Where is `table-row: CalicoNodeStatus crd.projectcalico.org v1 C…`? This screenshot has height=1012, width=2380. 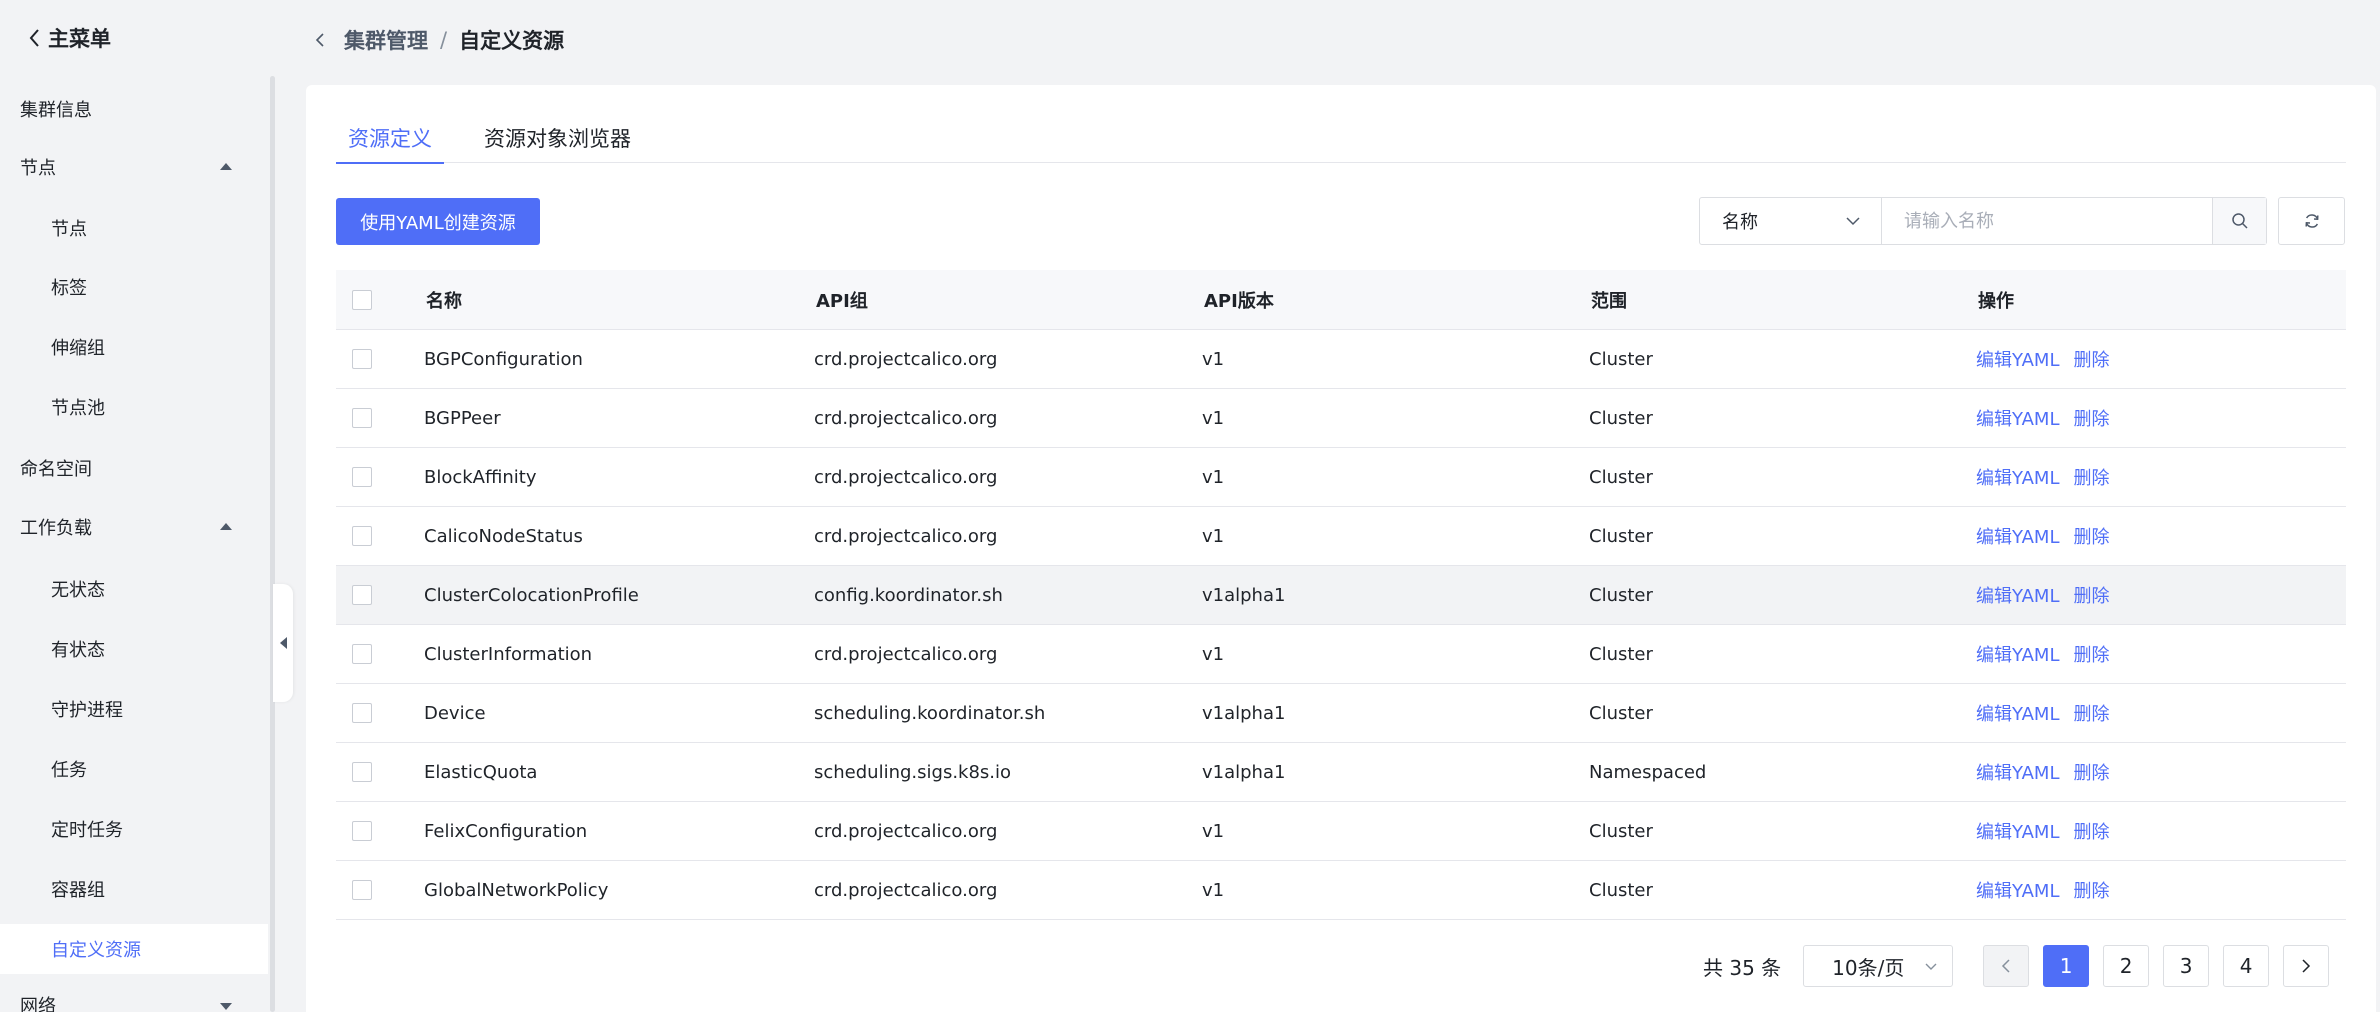 table-row: CalicoNodeStatus crd.projectcalico.org v1 C… is located at coordinates (1341, 536).